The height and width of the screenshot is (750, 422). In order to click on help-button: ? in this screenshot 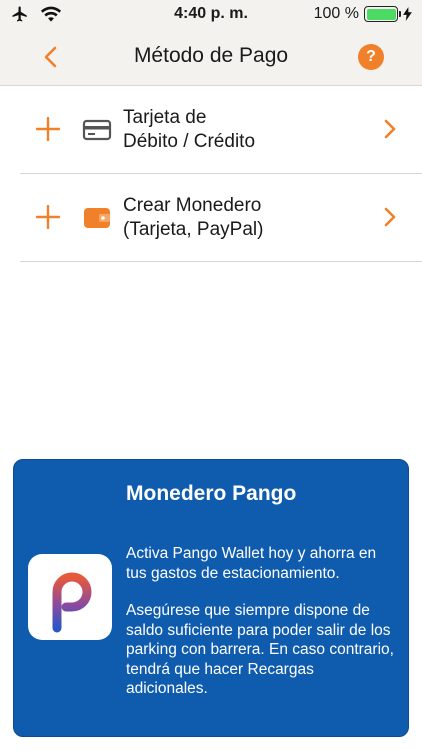, I will do `click(371, 57)`.